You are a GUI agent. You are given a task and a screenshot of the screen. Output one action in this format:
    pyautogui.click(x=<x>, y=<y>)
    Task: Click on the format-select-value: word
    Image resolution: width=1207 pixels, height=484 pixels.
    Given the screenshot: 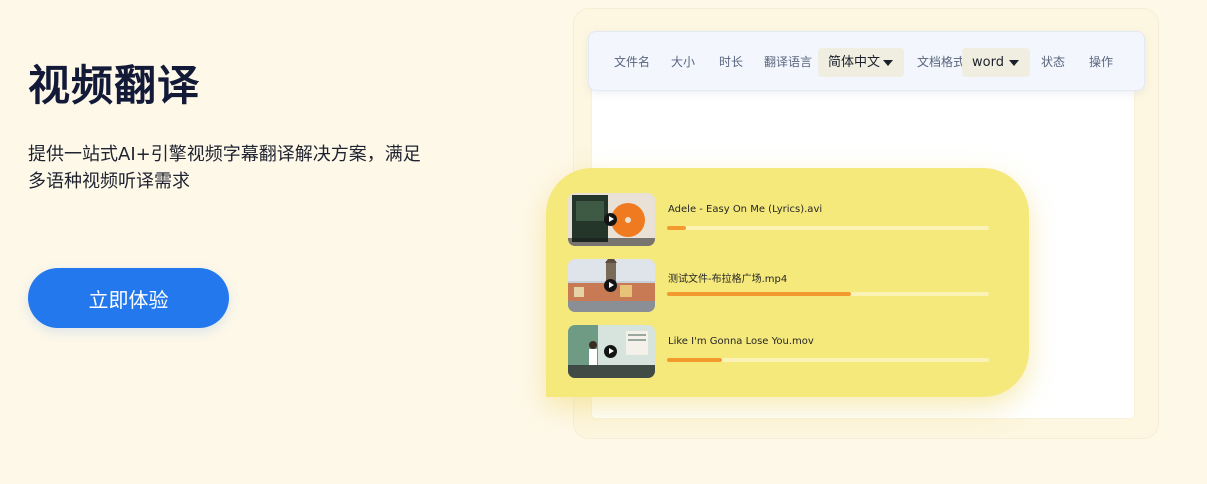 What is the action you would take?
    pyautogui.click(x=988, y=62)
    